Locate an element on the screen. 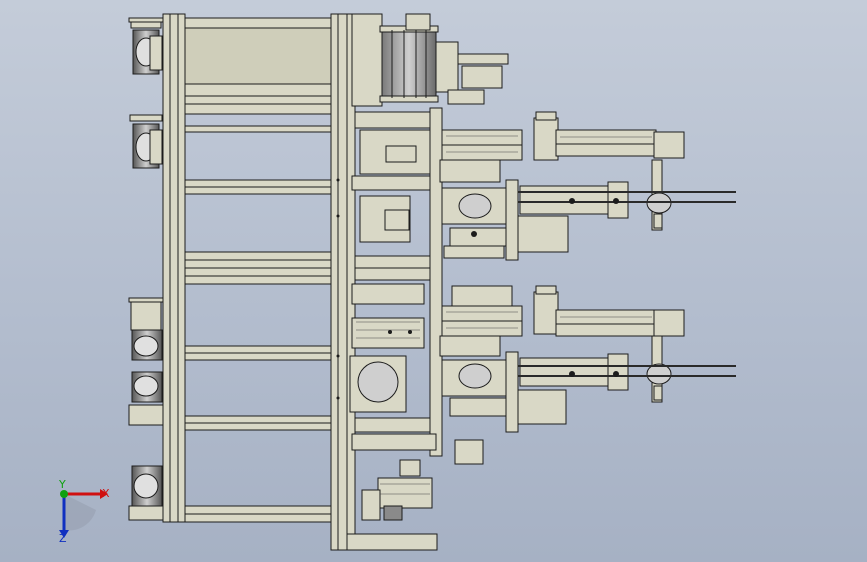 Image resolution: width=867 pixels, height=562 pixels. frame-column-middle is located at coordinates (339, 282).